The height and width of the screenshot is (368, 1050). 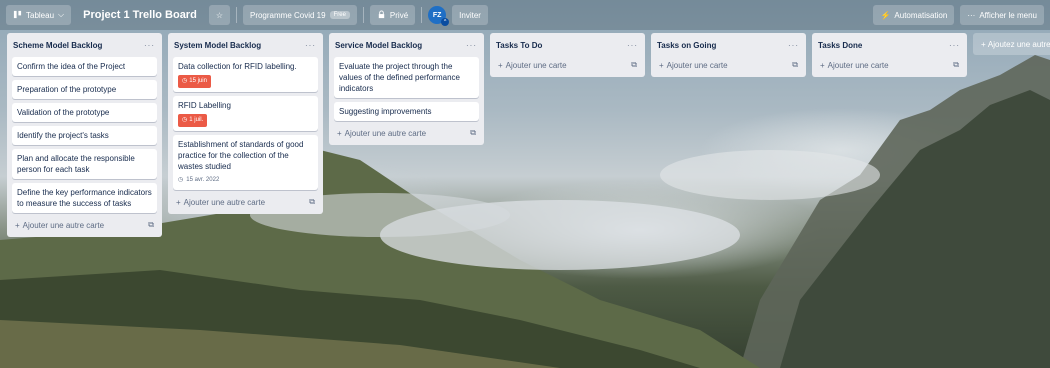 I want to click on add-list-button: + Ajoutez une autre liste, so click(x=1011, y=44).